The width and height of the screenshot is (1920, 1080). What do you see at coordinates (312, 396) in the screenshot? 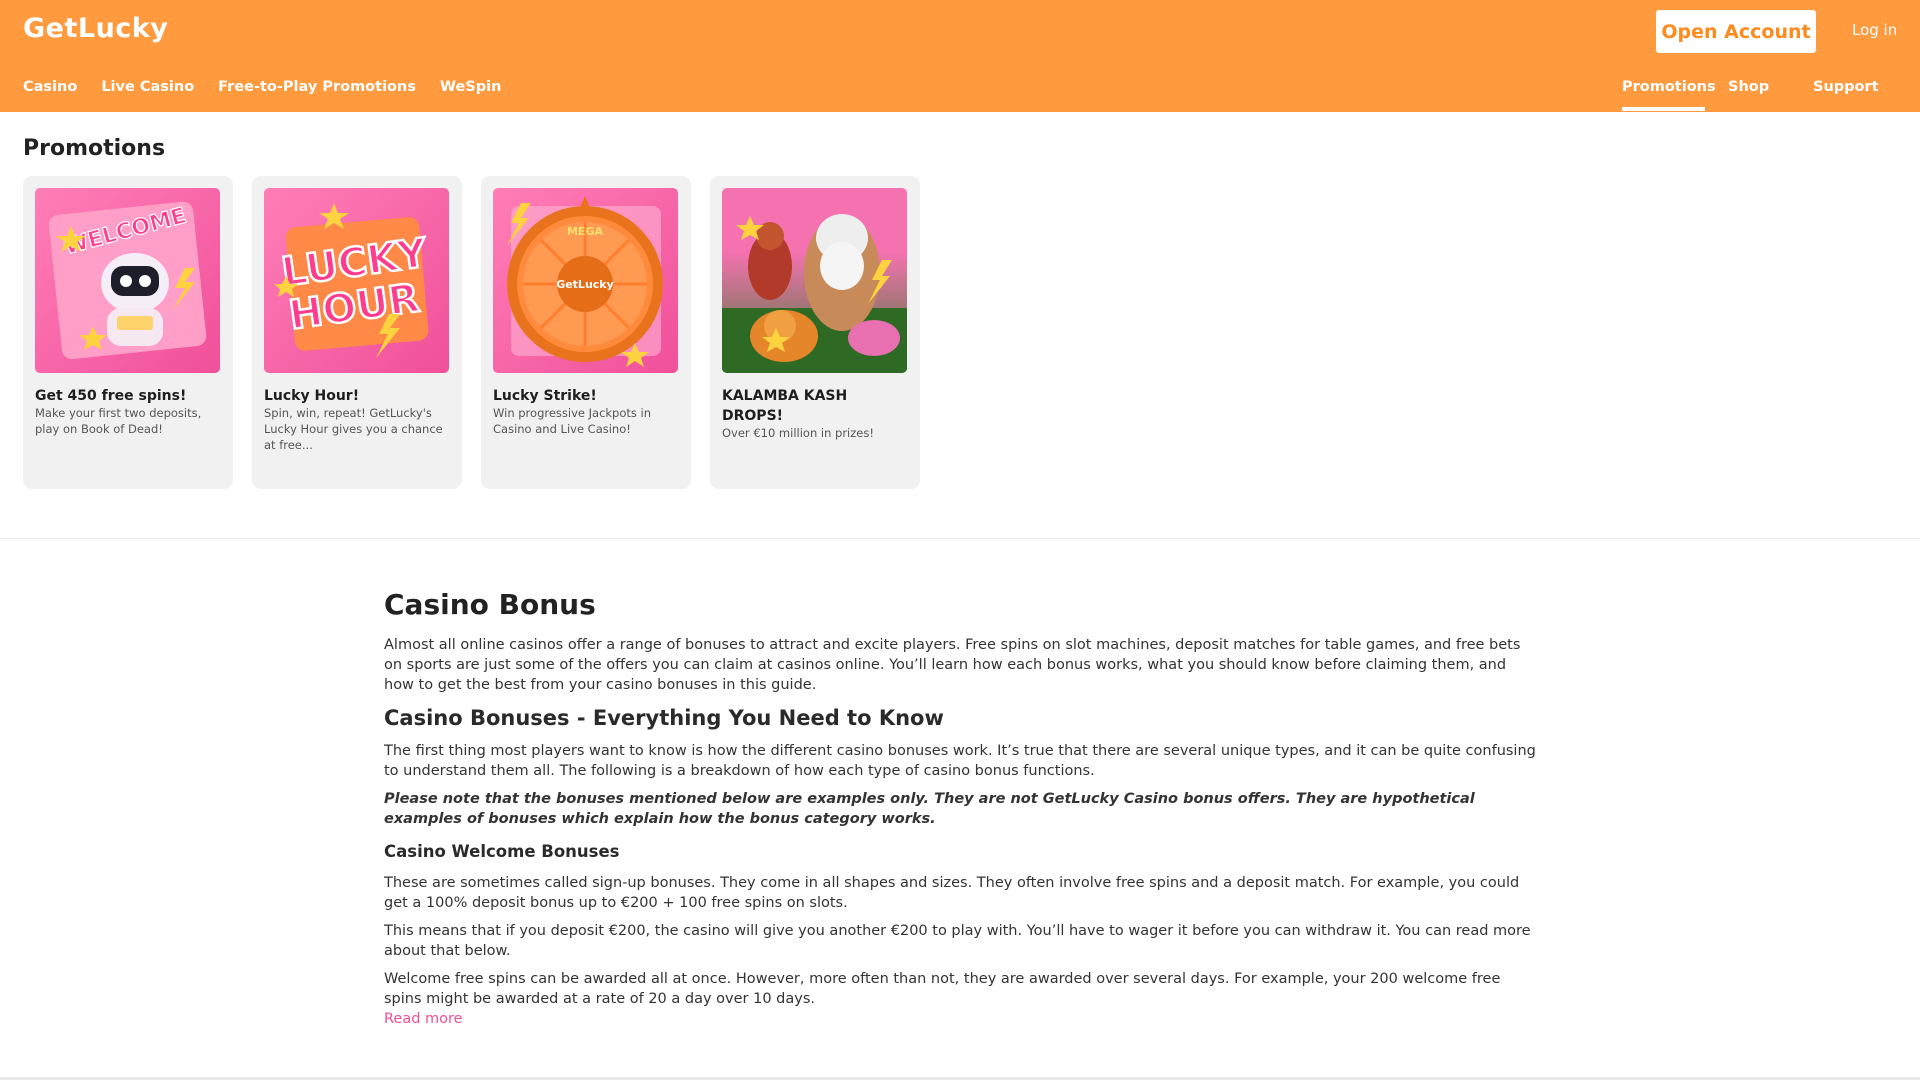
I see `promo-card-title: Lucky Hour!` at bounding box center [312, 396].